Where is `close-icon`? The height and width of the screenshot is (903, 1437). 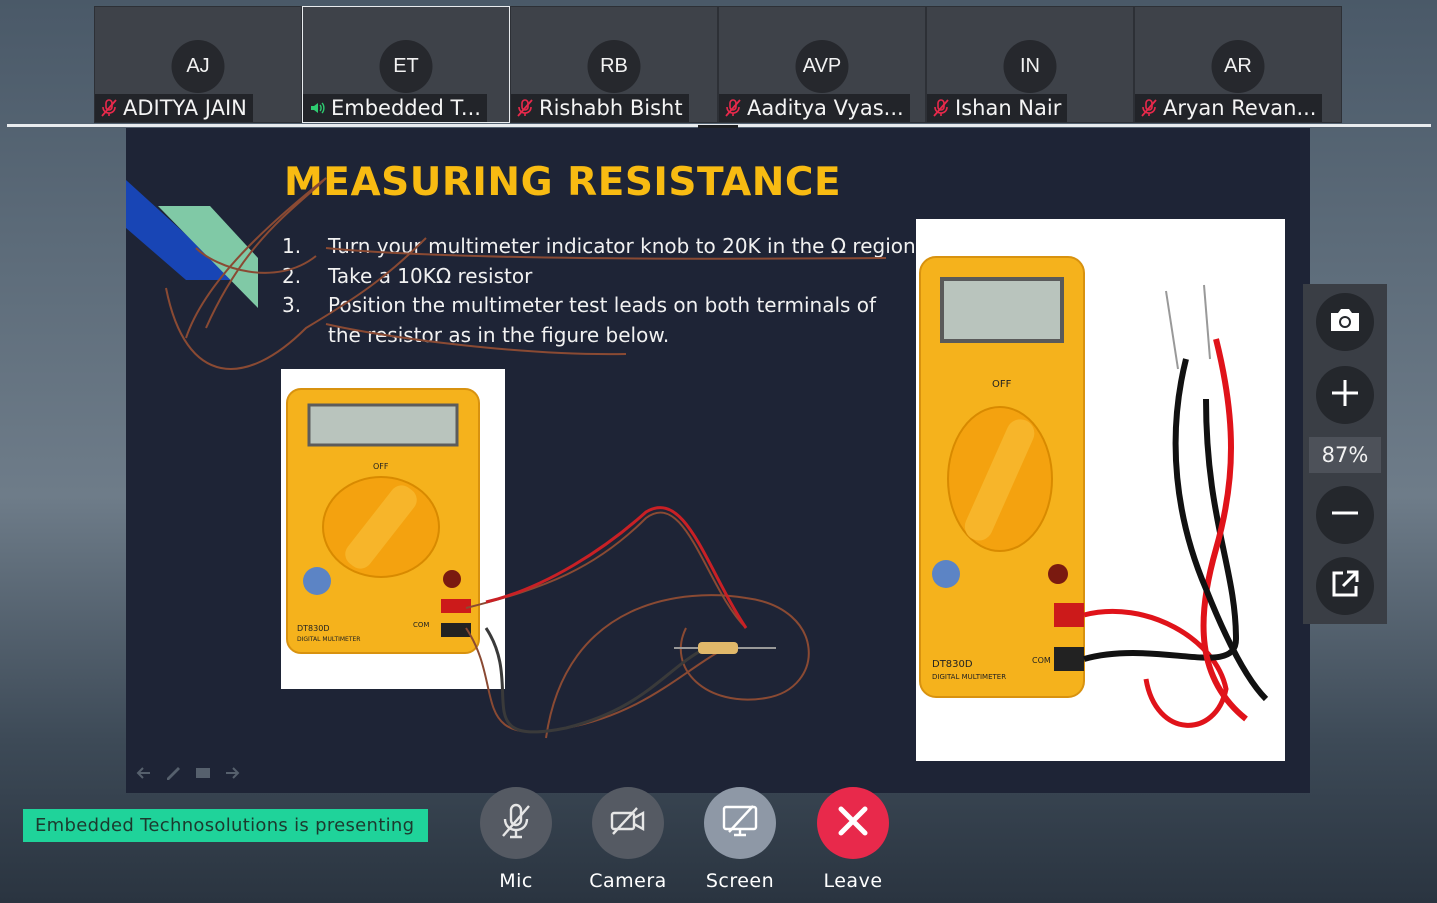 close-icon is located at coordinates (853, 823).